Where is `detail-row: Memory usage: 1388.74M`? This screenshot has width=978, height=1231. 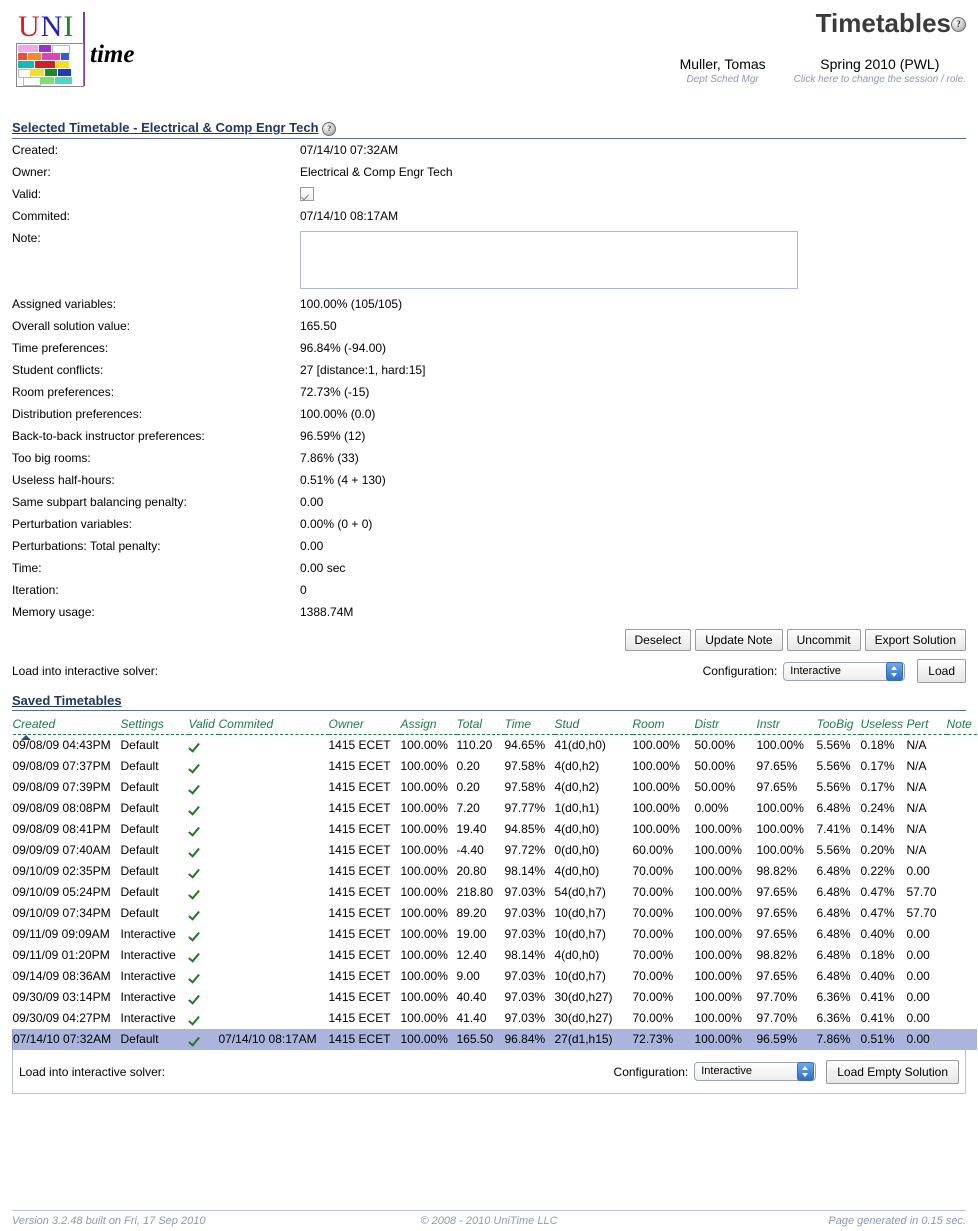
detail-row: Memory usage: 1388.74M is located at coordinates (489, 612).